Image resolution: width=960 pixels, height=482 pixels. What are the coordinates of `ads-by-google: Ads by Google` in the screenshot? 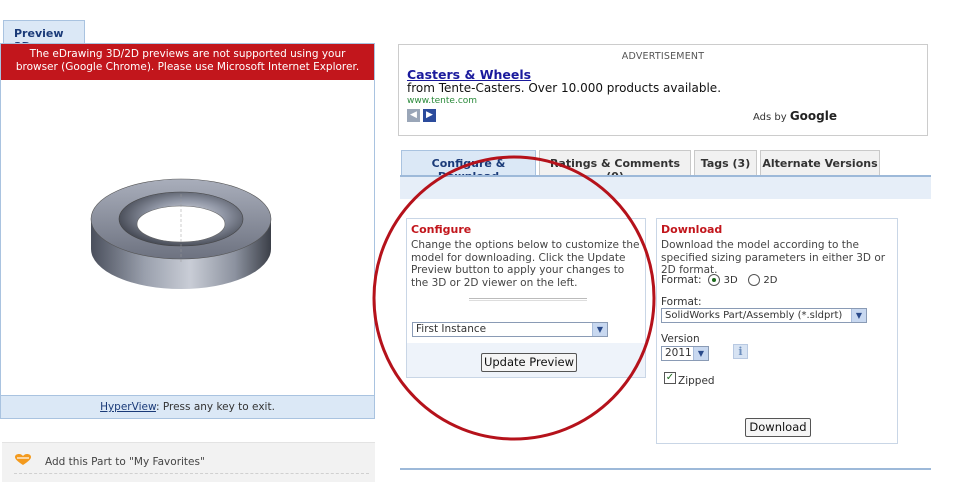 It's located at (795, 116).